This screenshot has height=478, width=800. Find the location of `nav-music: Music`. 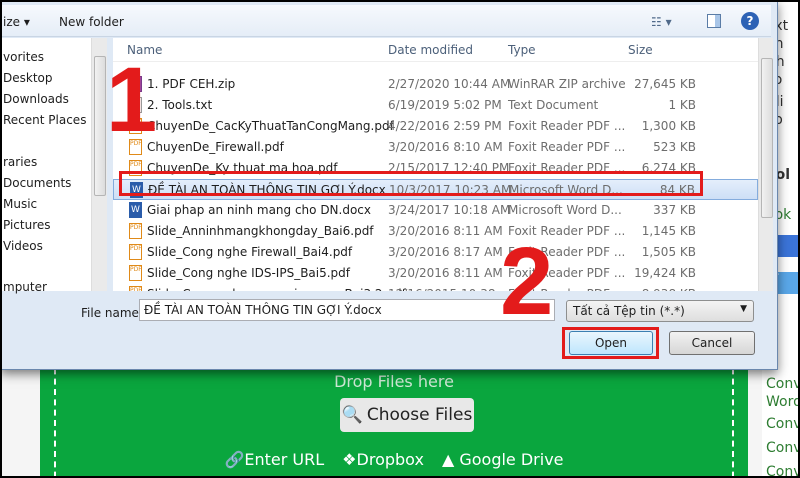

nav-music: Music is located at coordinates (20, 204).